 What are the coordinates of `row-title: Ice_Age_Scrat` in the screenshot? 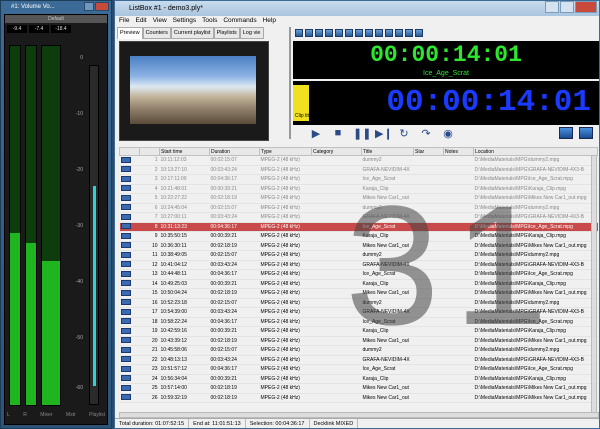 It's located at (387, 179).